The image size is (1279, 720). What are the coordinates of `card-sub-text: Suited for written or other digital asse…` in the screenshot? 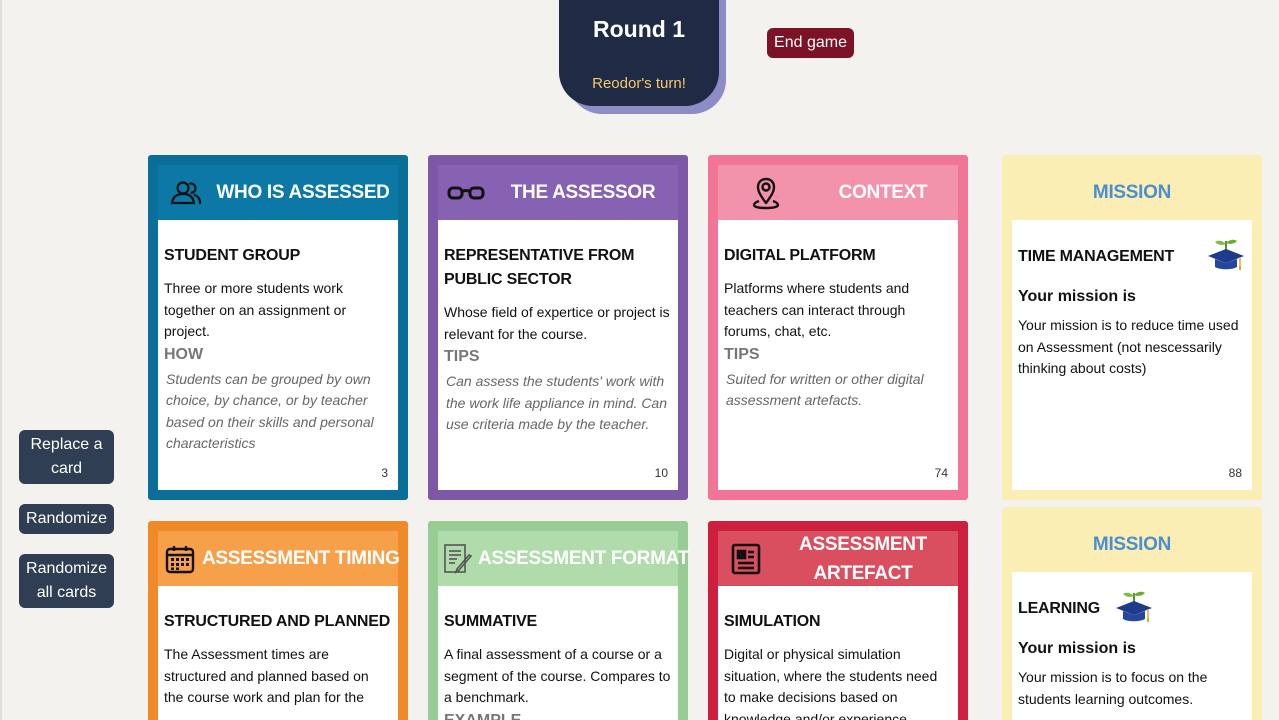 It's located at (825, 389).